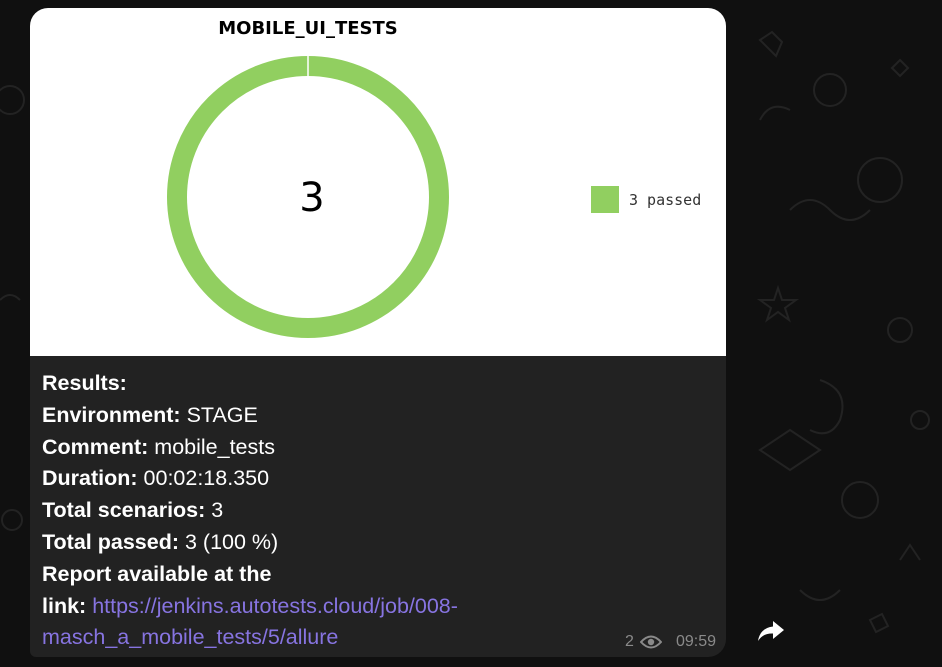 The height and width of the screenshot is (667, 942). Describe the element at coordinates (629, 641) in the screenshot. I see `view-count: 2` at that location.